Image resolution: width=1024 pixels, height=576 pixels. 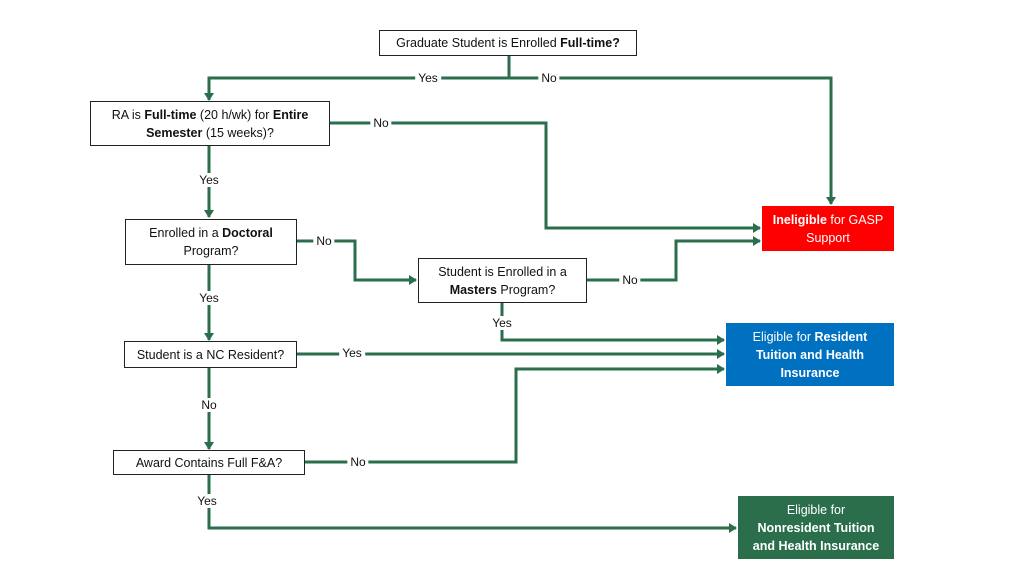 What do you see at coordinates (209, 180) in the screenshot?
I see `edge-label-q2-yes: Yes` at bounding box center [209, 180].